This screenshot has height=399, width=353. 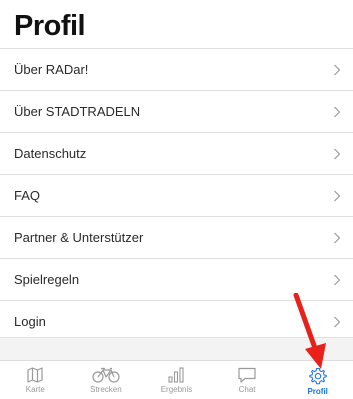 I want to click on menu-item-faq: FAQ, so click(x=176, y=196).